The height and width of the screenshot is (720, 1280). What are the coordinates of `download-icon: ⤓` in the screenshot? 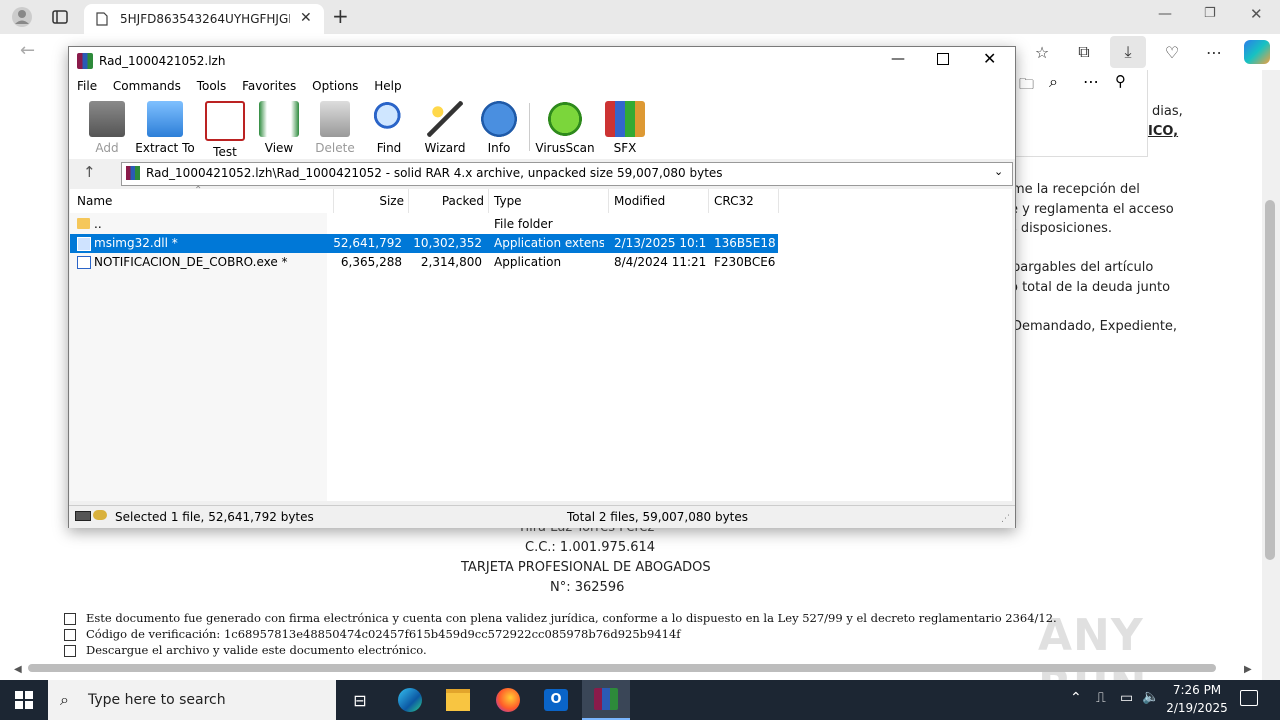 It's located at (1128, 52).